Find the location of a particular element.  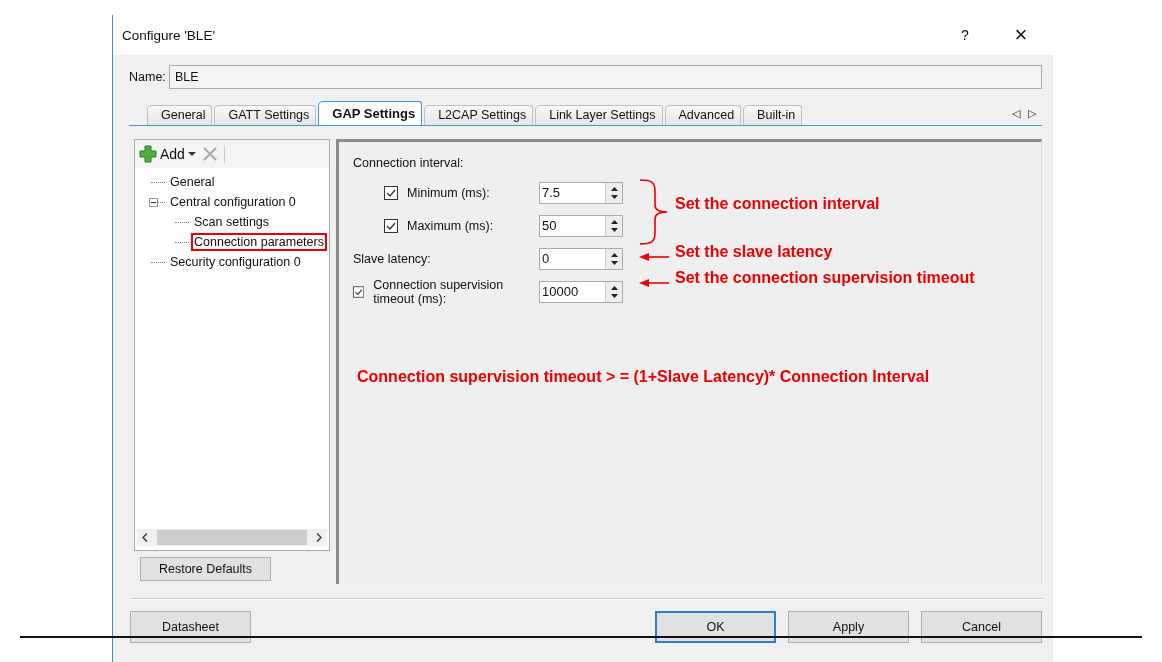

horizontal-scrollbar is located at coordinates (232, 537).